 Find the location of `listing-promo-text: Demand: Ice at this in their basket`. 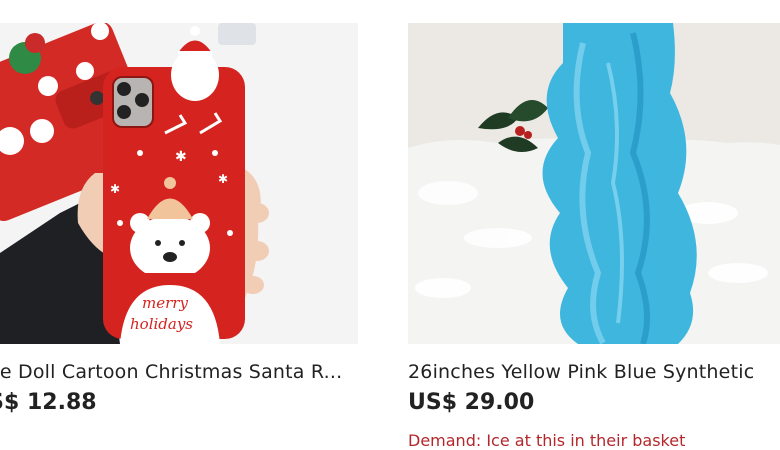

listing-promo-text: Demand: Ice at this in their basket is located at coordinates (547, 440).